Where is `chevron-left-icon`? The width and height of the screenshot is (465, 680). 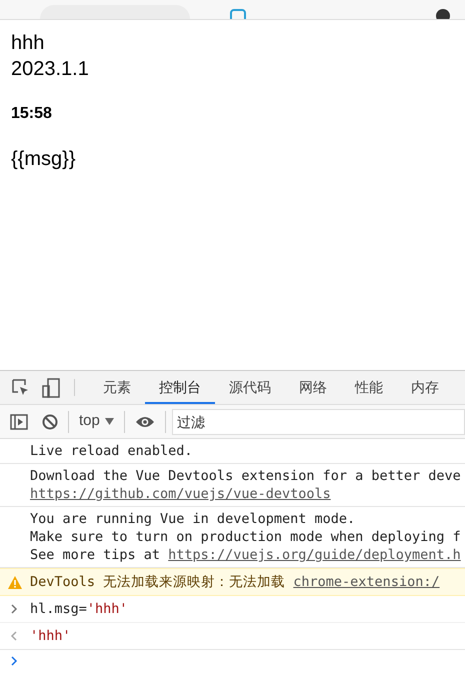 chevron-left-icon is located at coordinates (14, 636).